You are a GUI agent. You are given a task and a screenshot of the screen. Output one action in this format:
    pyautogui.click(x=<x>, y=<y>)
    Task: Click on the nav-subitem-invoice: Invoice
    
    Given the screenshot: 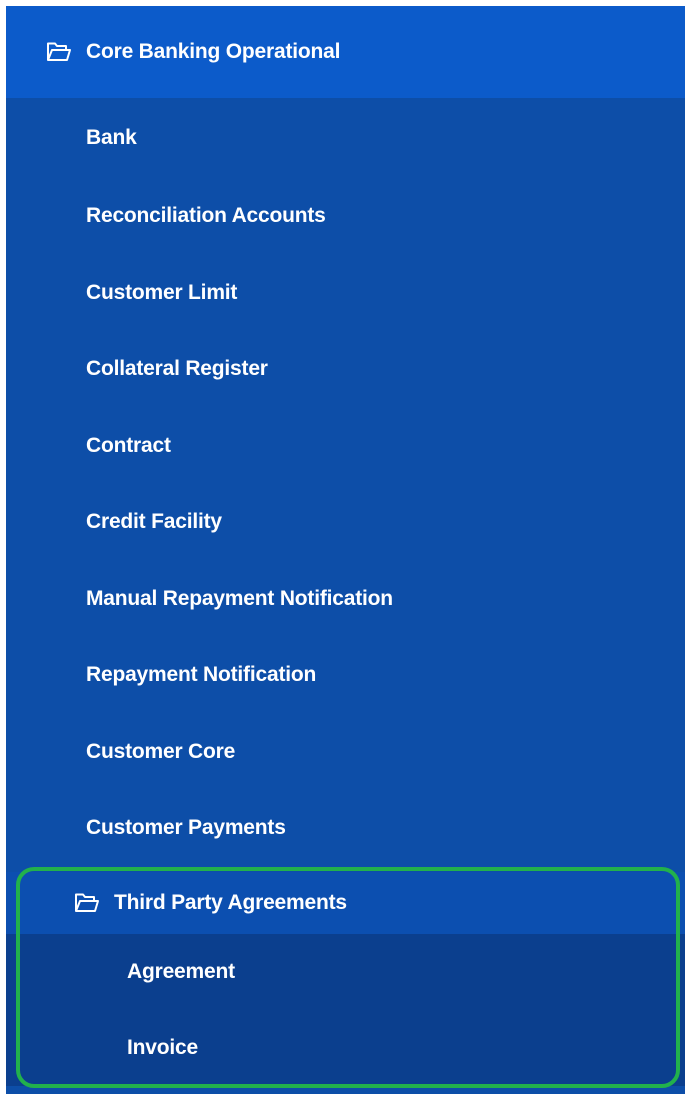 What is the action you would take?
    pyautogui.click(x=345, y=1048)
    